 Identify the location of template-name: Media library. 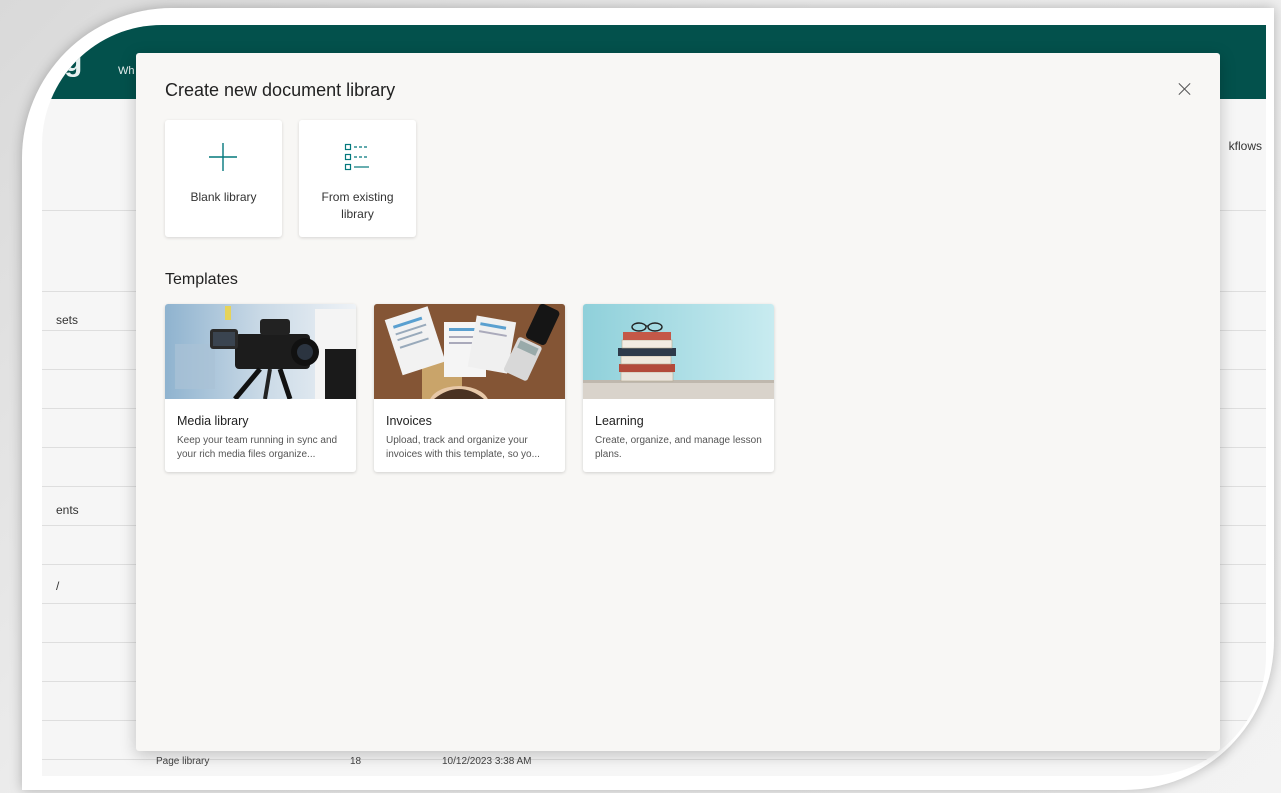
(213, 421).